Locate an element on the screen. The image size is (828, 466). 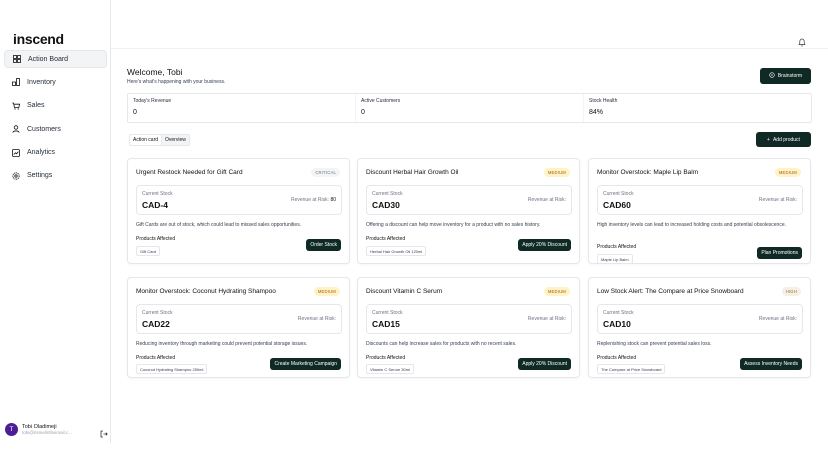
tab-overview: Overview is located at coordinates (175, 140).